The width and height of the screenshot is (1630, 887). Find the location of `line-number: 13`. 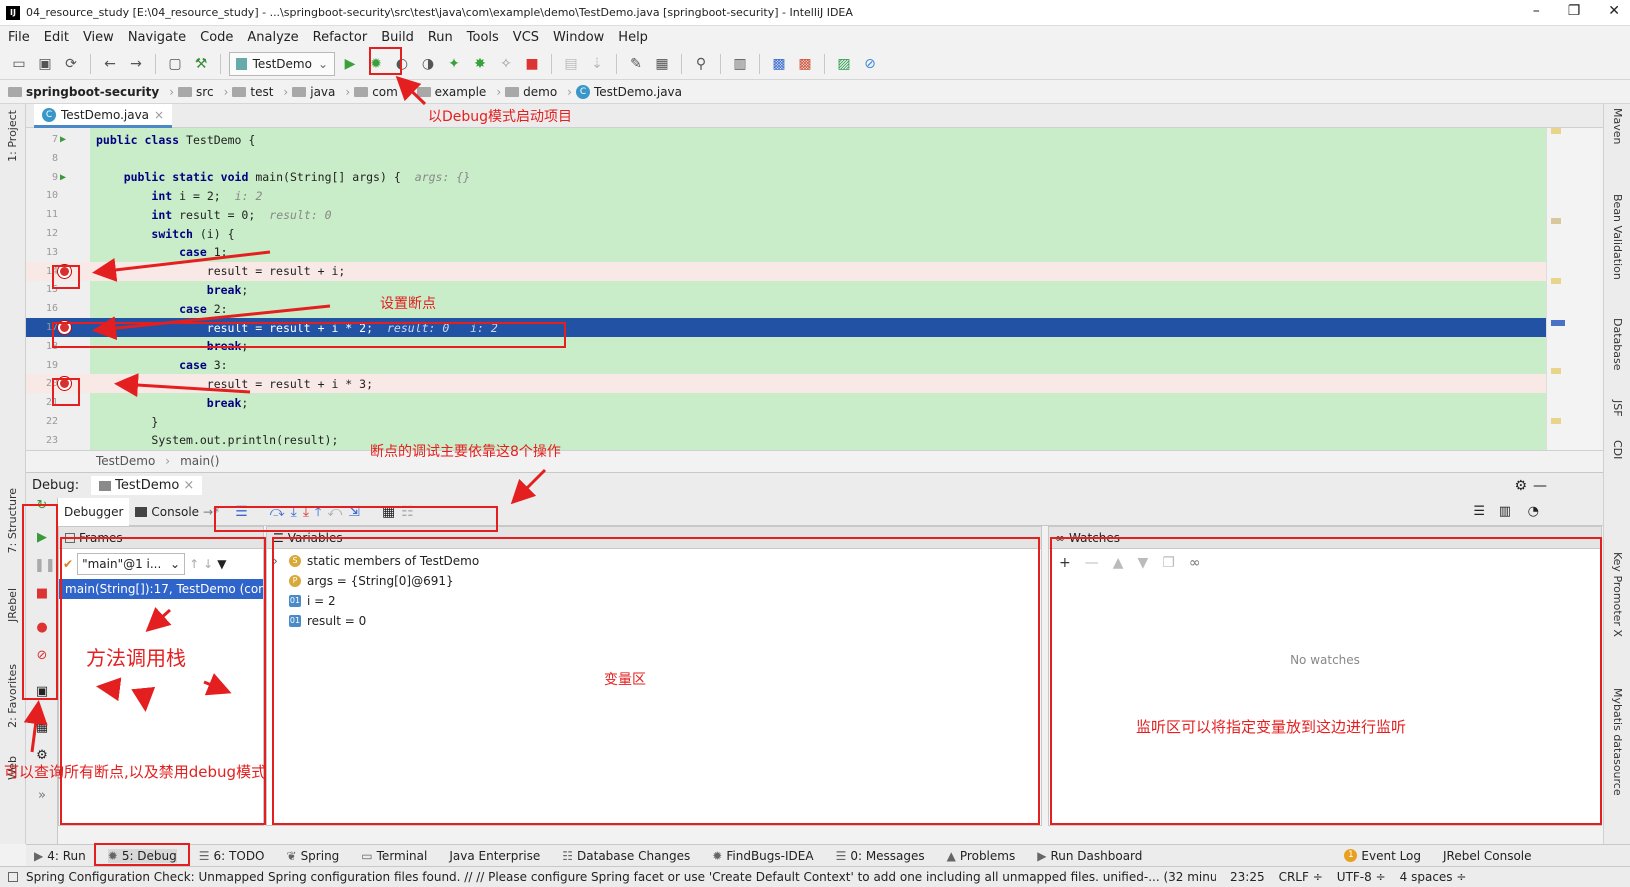

line-number: 13 is located at coordinates (46, 252).